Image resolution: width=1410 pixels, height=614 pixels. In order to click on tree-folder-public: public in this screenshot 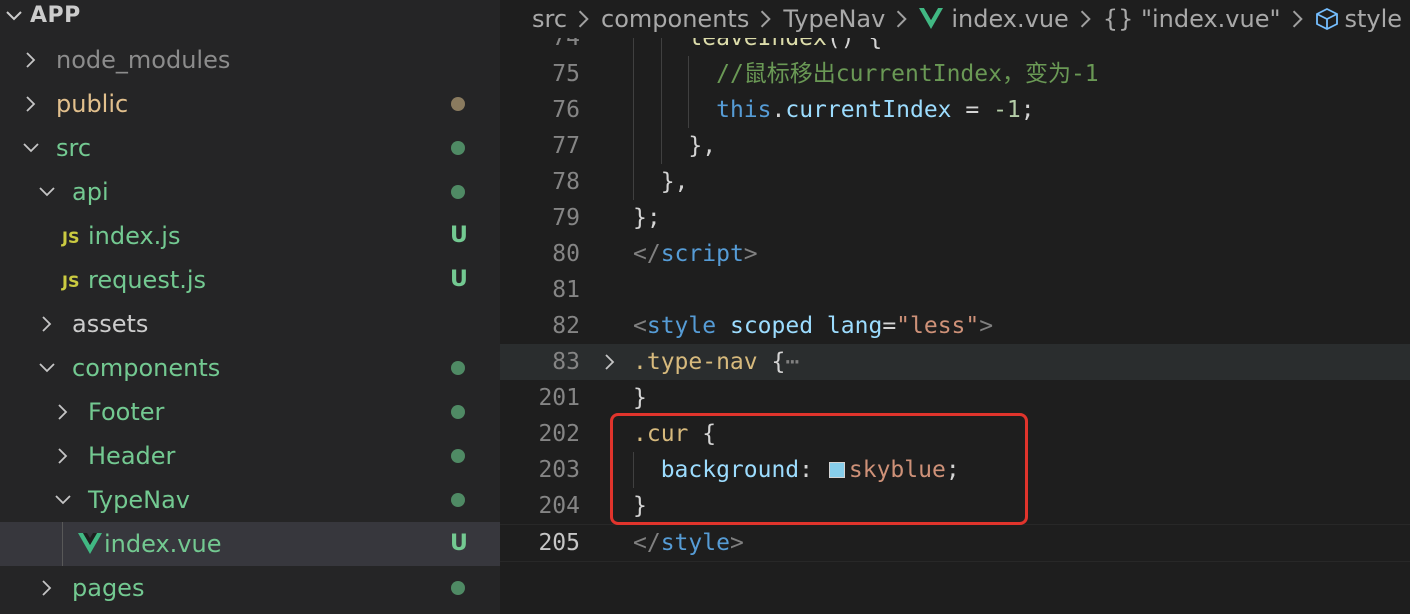, I will do `click(250, 104)`.